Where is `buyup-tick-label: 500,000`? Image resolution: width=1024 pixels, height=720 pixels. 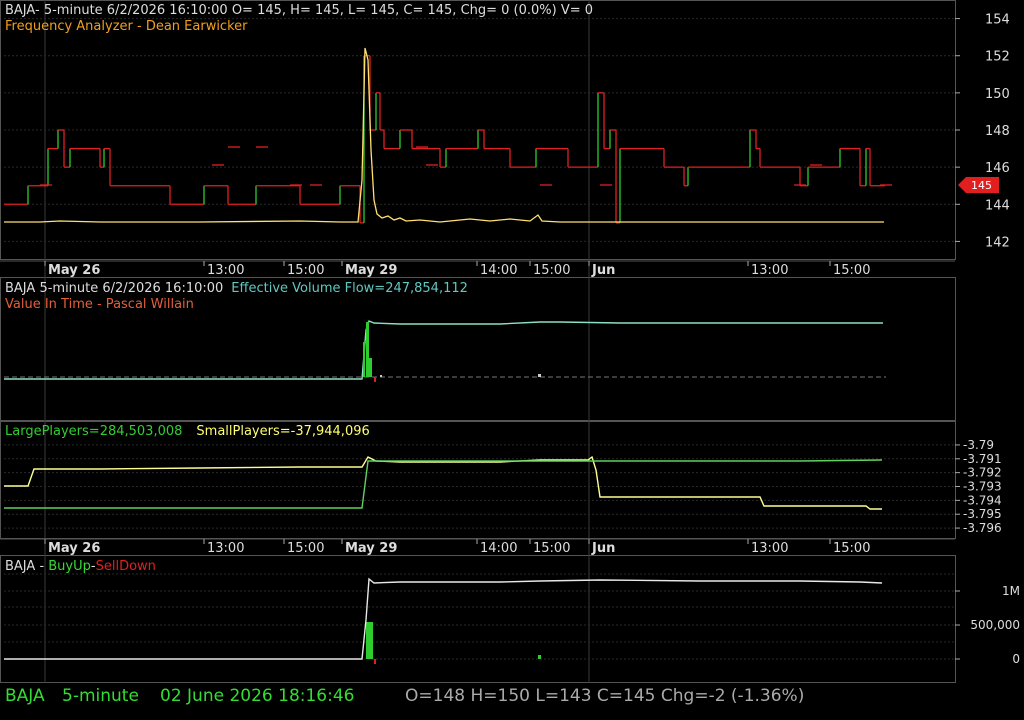
buyup-tick-label: 500,000 is located at coordinates (995, 625).